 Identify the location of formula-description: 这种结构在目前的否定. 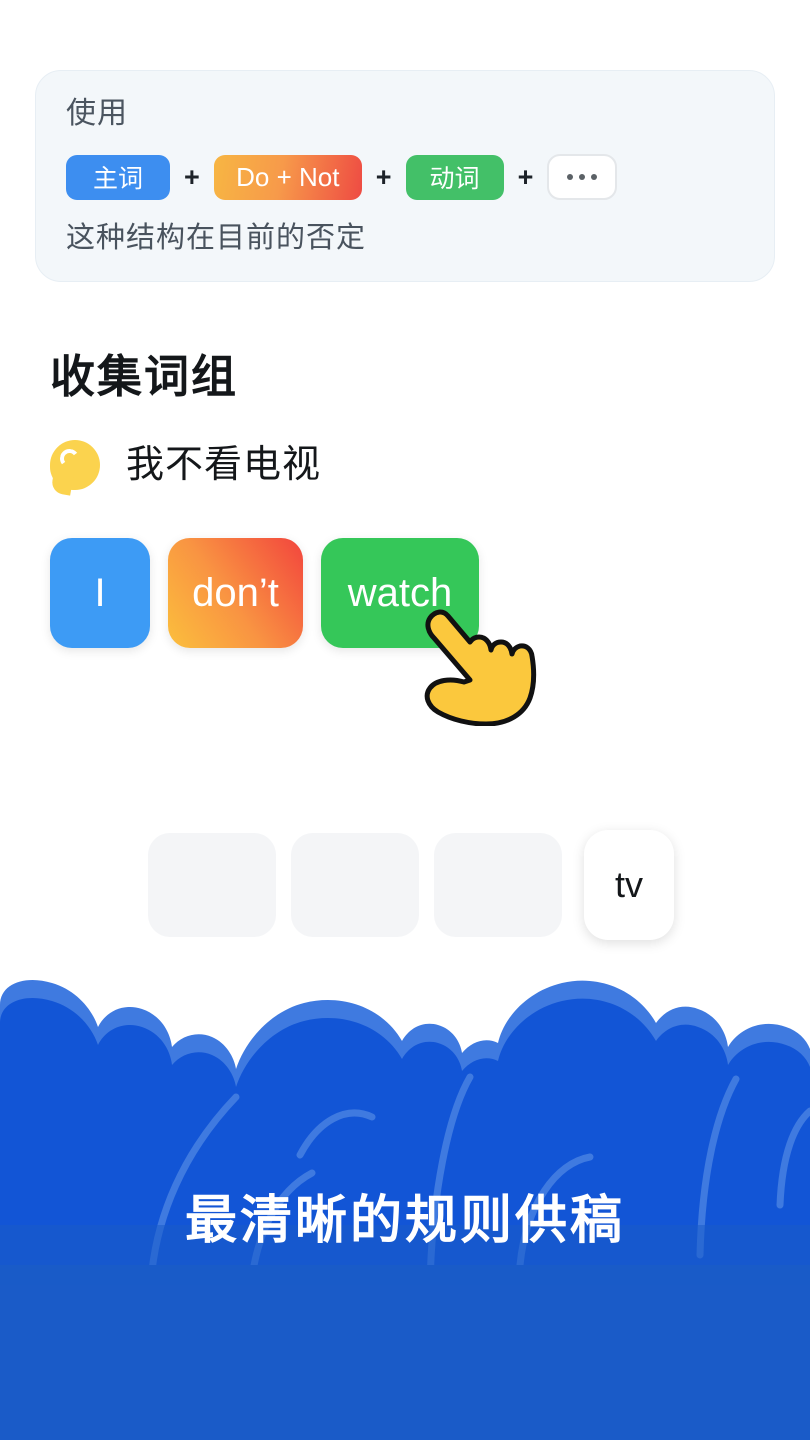
(216, 238).